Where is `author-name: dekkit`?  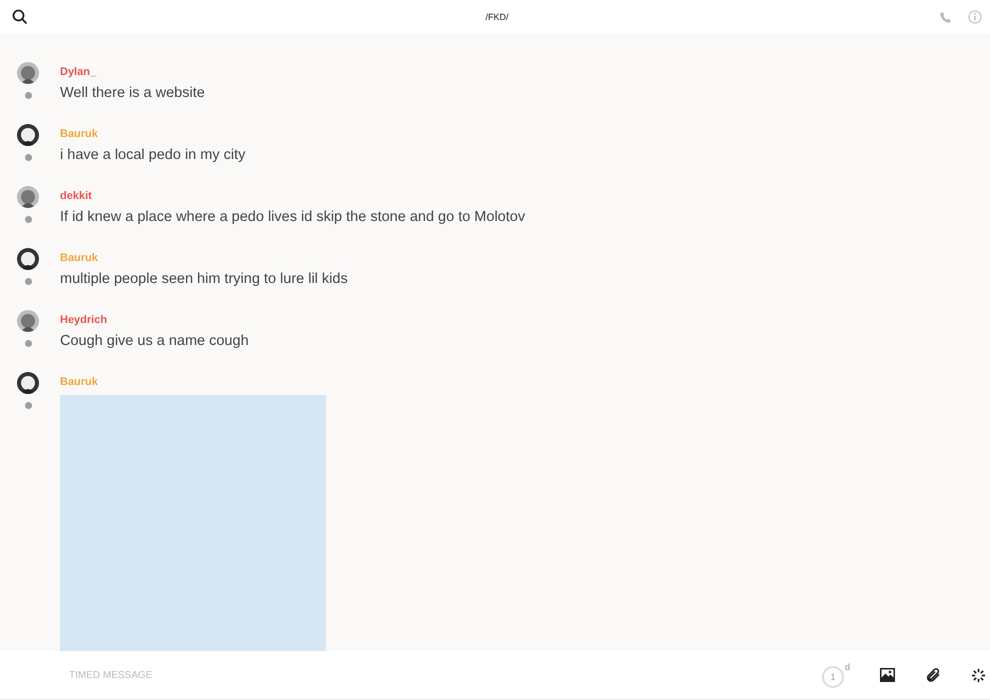 author-name: dekkit is located at coordinates (525, 196).